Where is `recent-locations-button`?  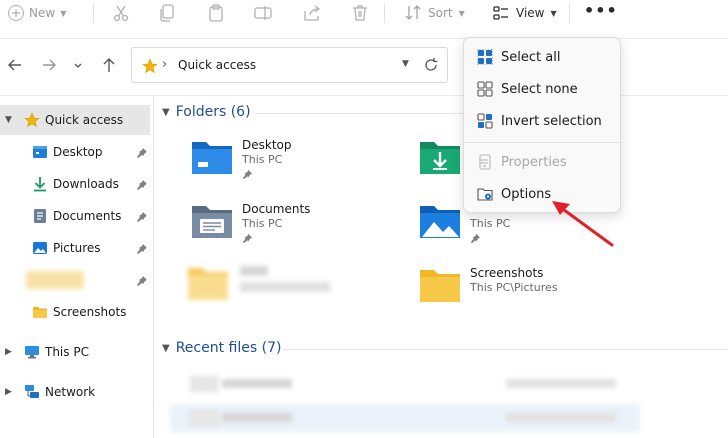
recent-locations-button is located at coordinates (78, 65).